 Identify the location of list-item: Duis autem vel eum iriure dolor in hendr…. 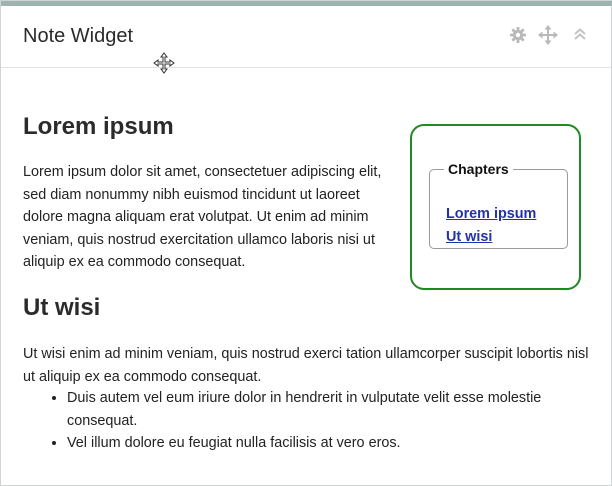
(339, 409).